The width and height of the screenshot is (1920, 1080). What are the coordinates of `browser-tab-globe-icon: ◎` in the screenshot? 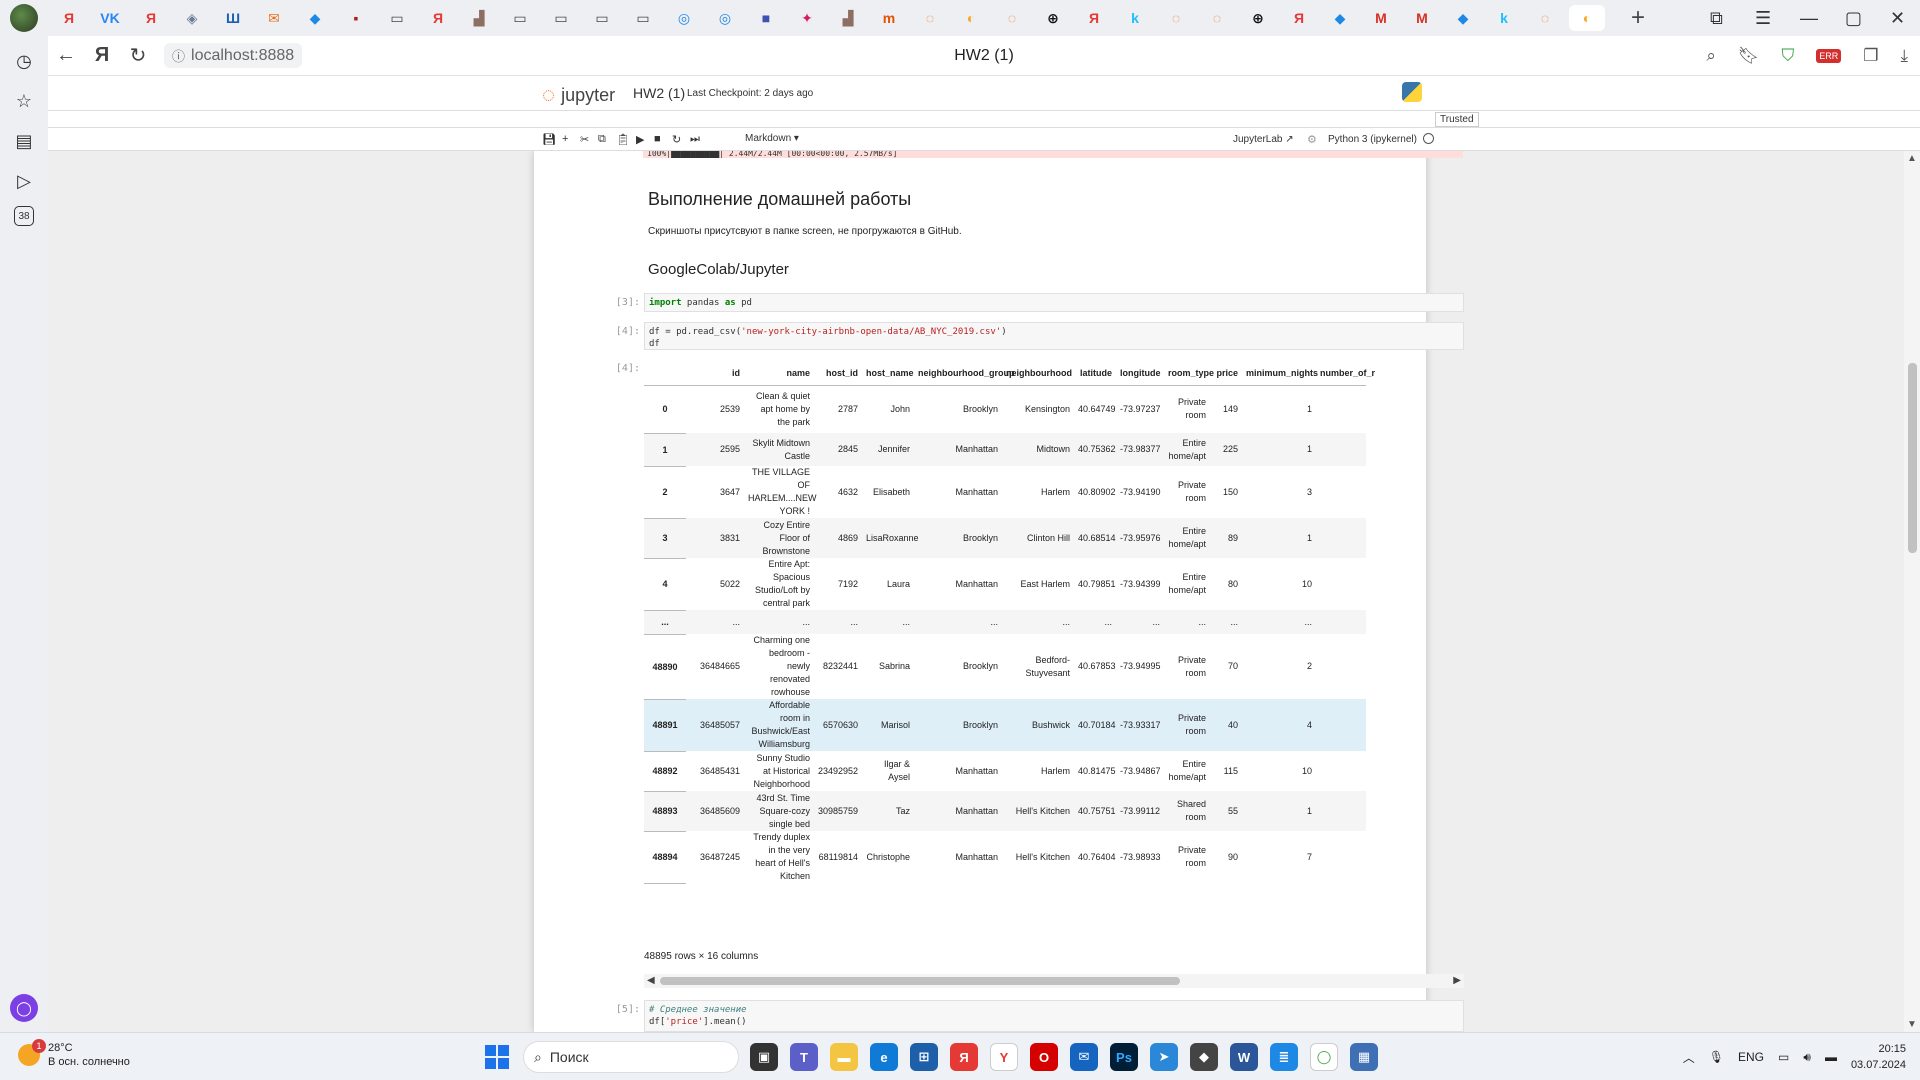 It's located at (684, 18).